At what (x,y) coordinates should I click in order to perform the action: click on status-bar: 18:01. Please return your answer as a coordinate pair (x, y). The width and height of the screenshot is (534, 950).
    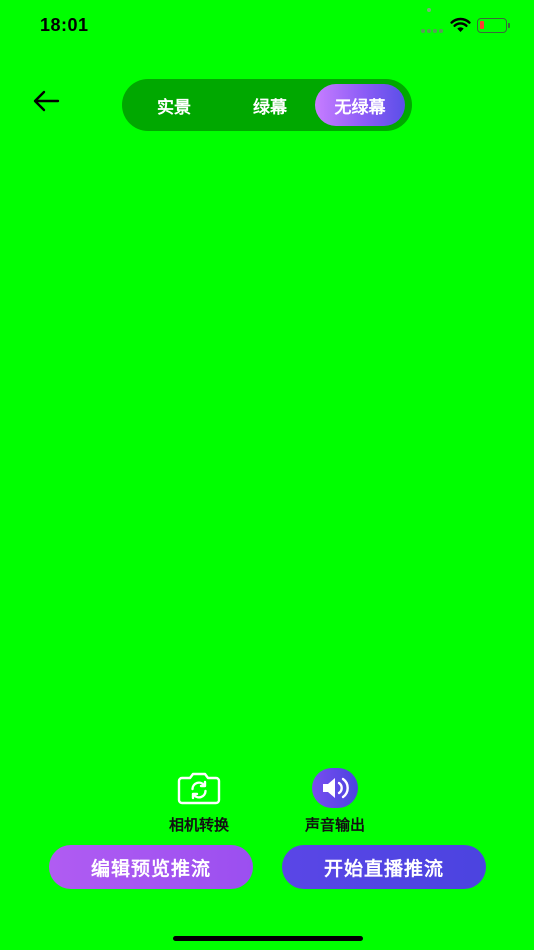
    Looking at the image, I should click on (267, 26).